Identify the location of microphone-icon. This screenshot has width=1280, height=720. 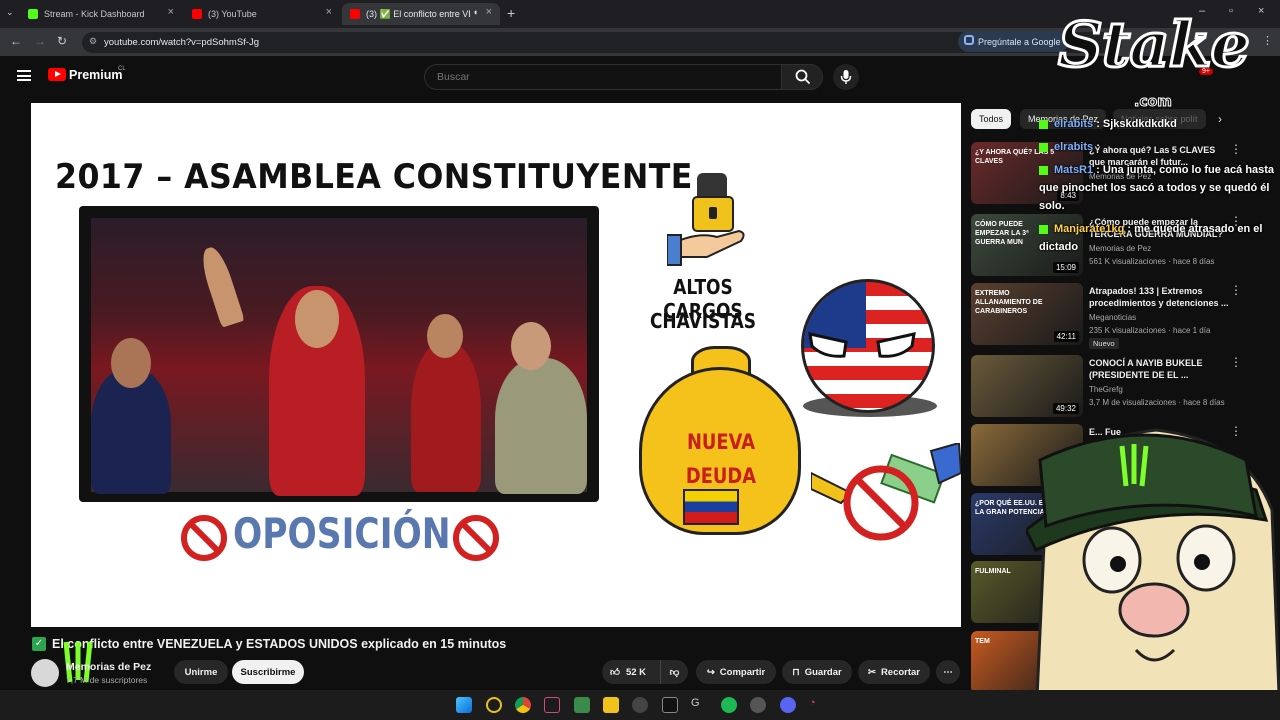
(846, 77).